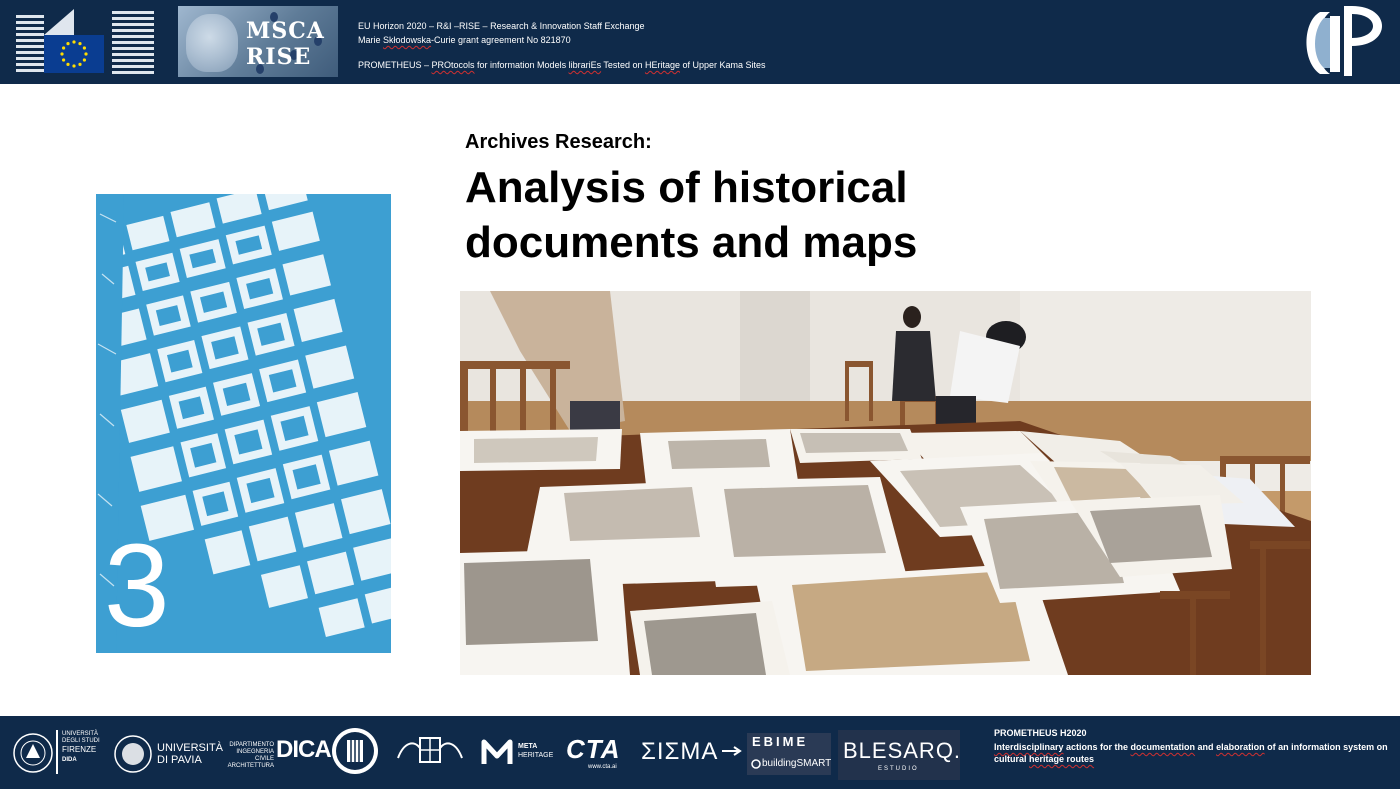 The height and width of the screenshot is (789, 1400). I want to click on european-commission-logo, so click(85, 41).